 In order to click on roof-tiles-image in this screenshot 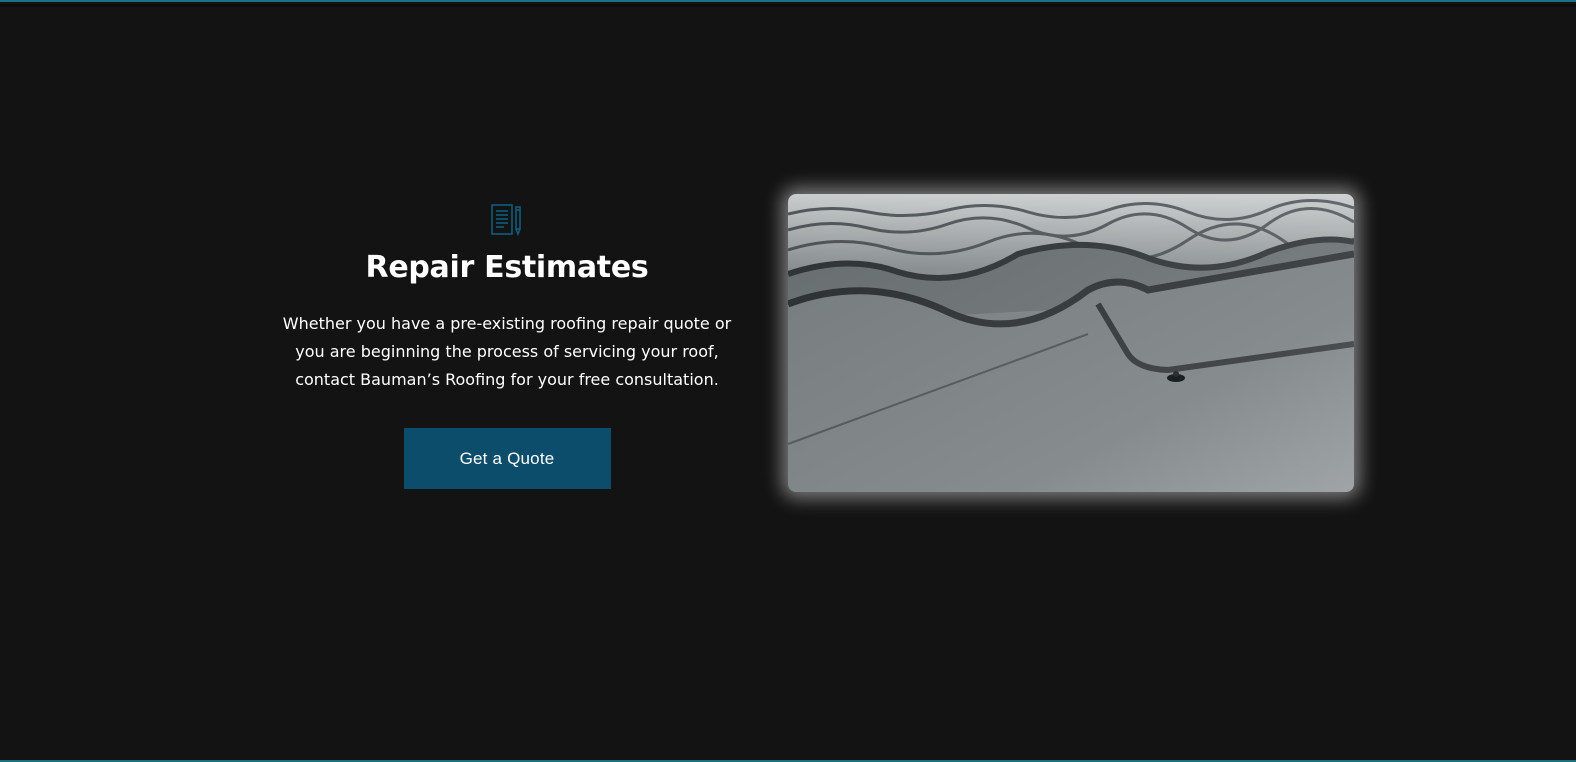, I will do `click(1071, 343)`.